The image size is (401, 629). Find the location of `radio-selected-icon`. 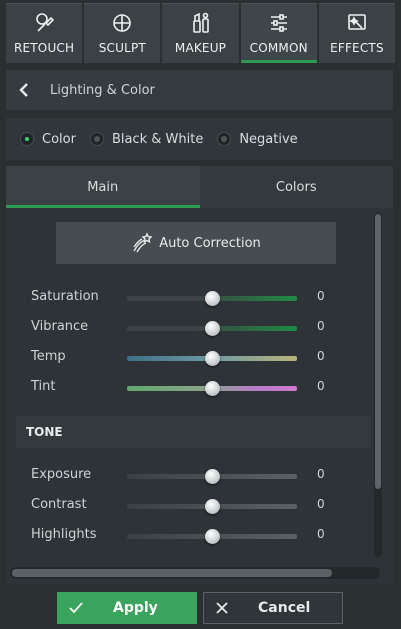

radio-selected-icon is located at coordinates (27, 139).